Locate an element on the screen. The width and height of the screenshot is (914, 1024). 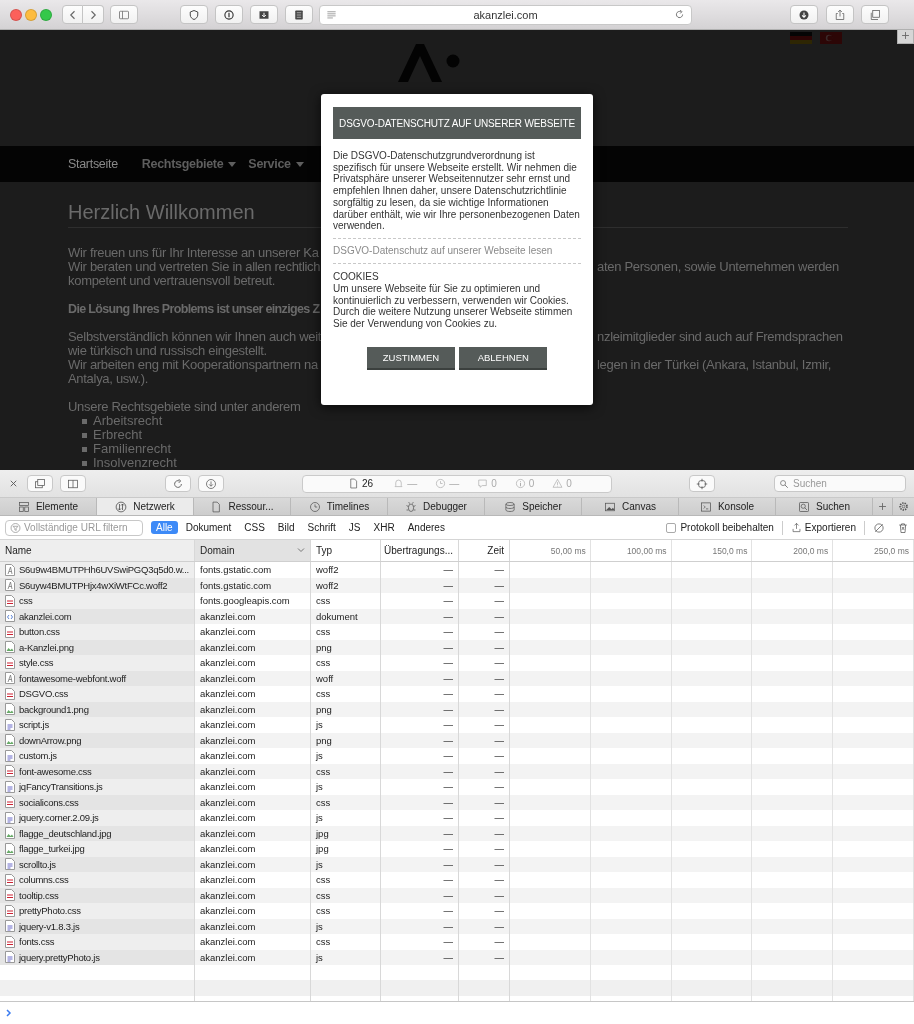
devtools-tab: Debugger is located at coordinates (436, 506).